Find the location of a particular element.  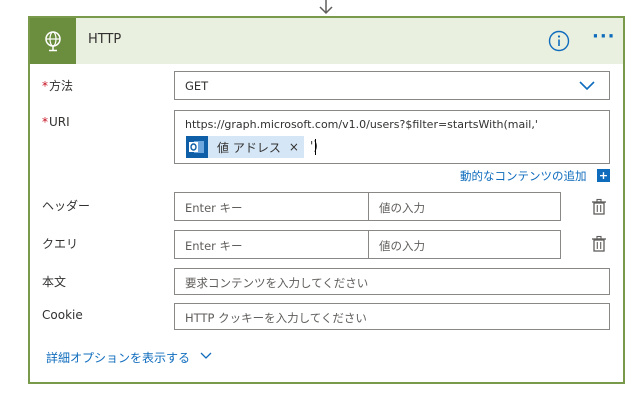

dynamic-token: 値 アドレス × is located at coordinates (245, 147).